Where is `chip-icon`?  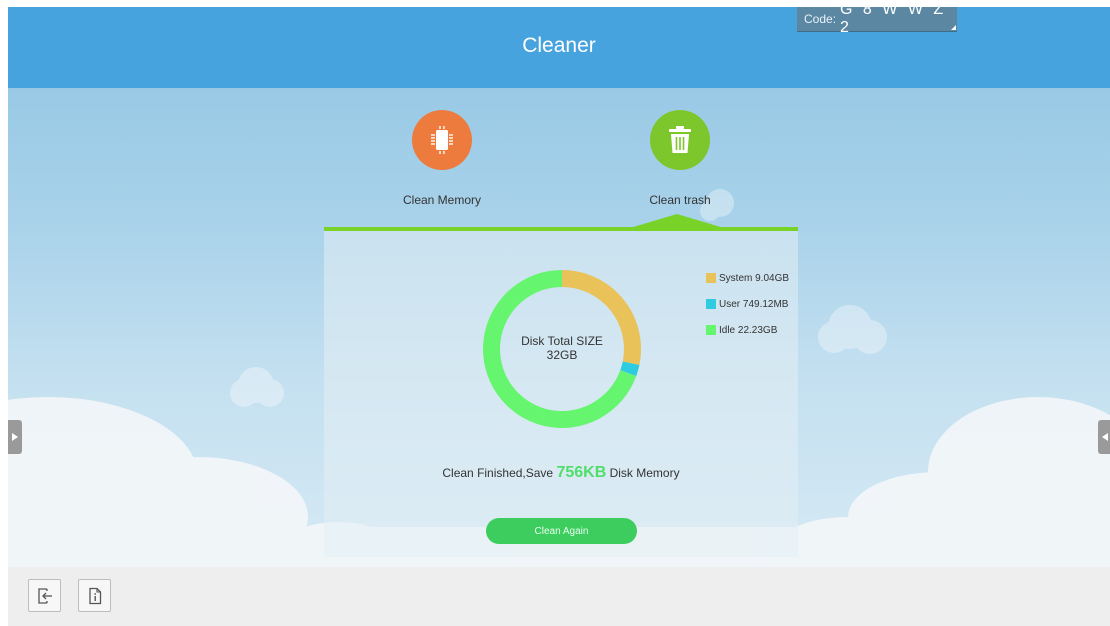 chip-icon is located at coordinates (442, 140).